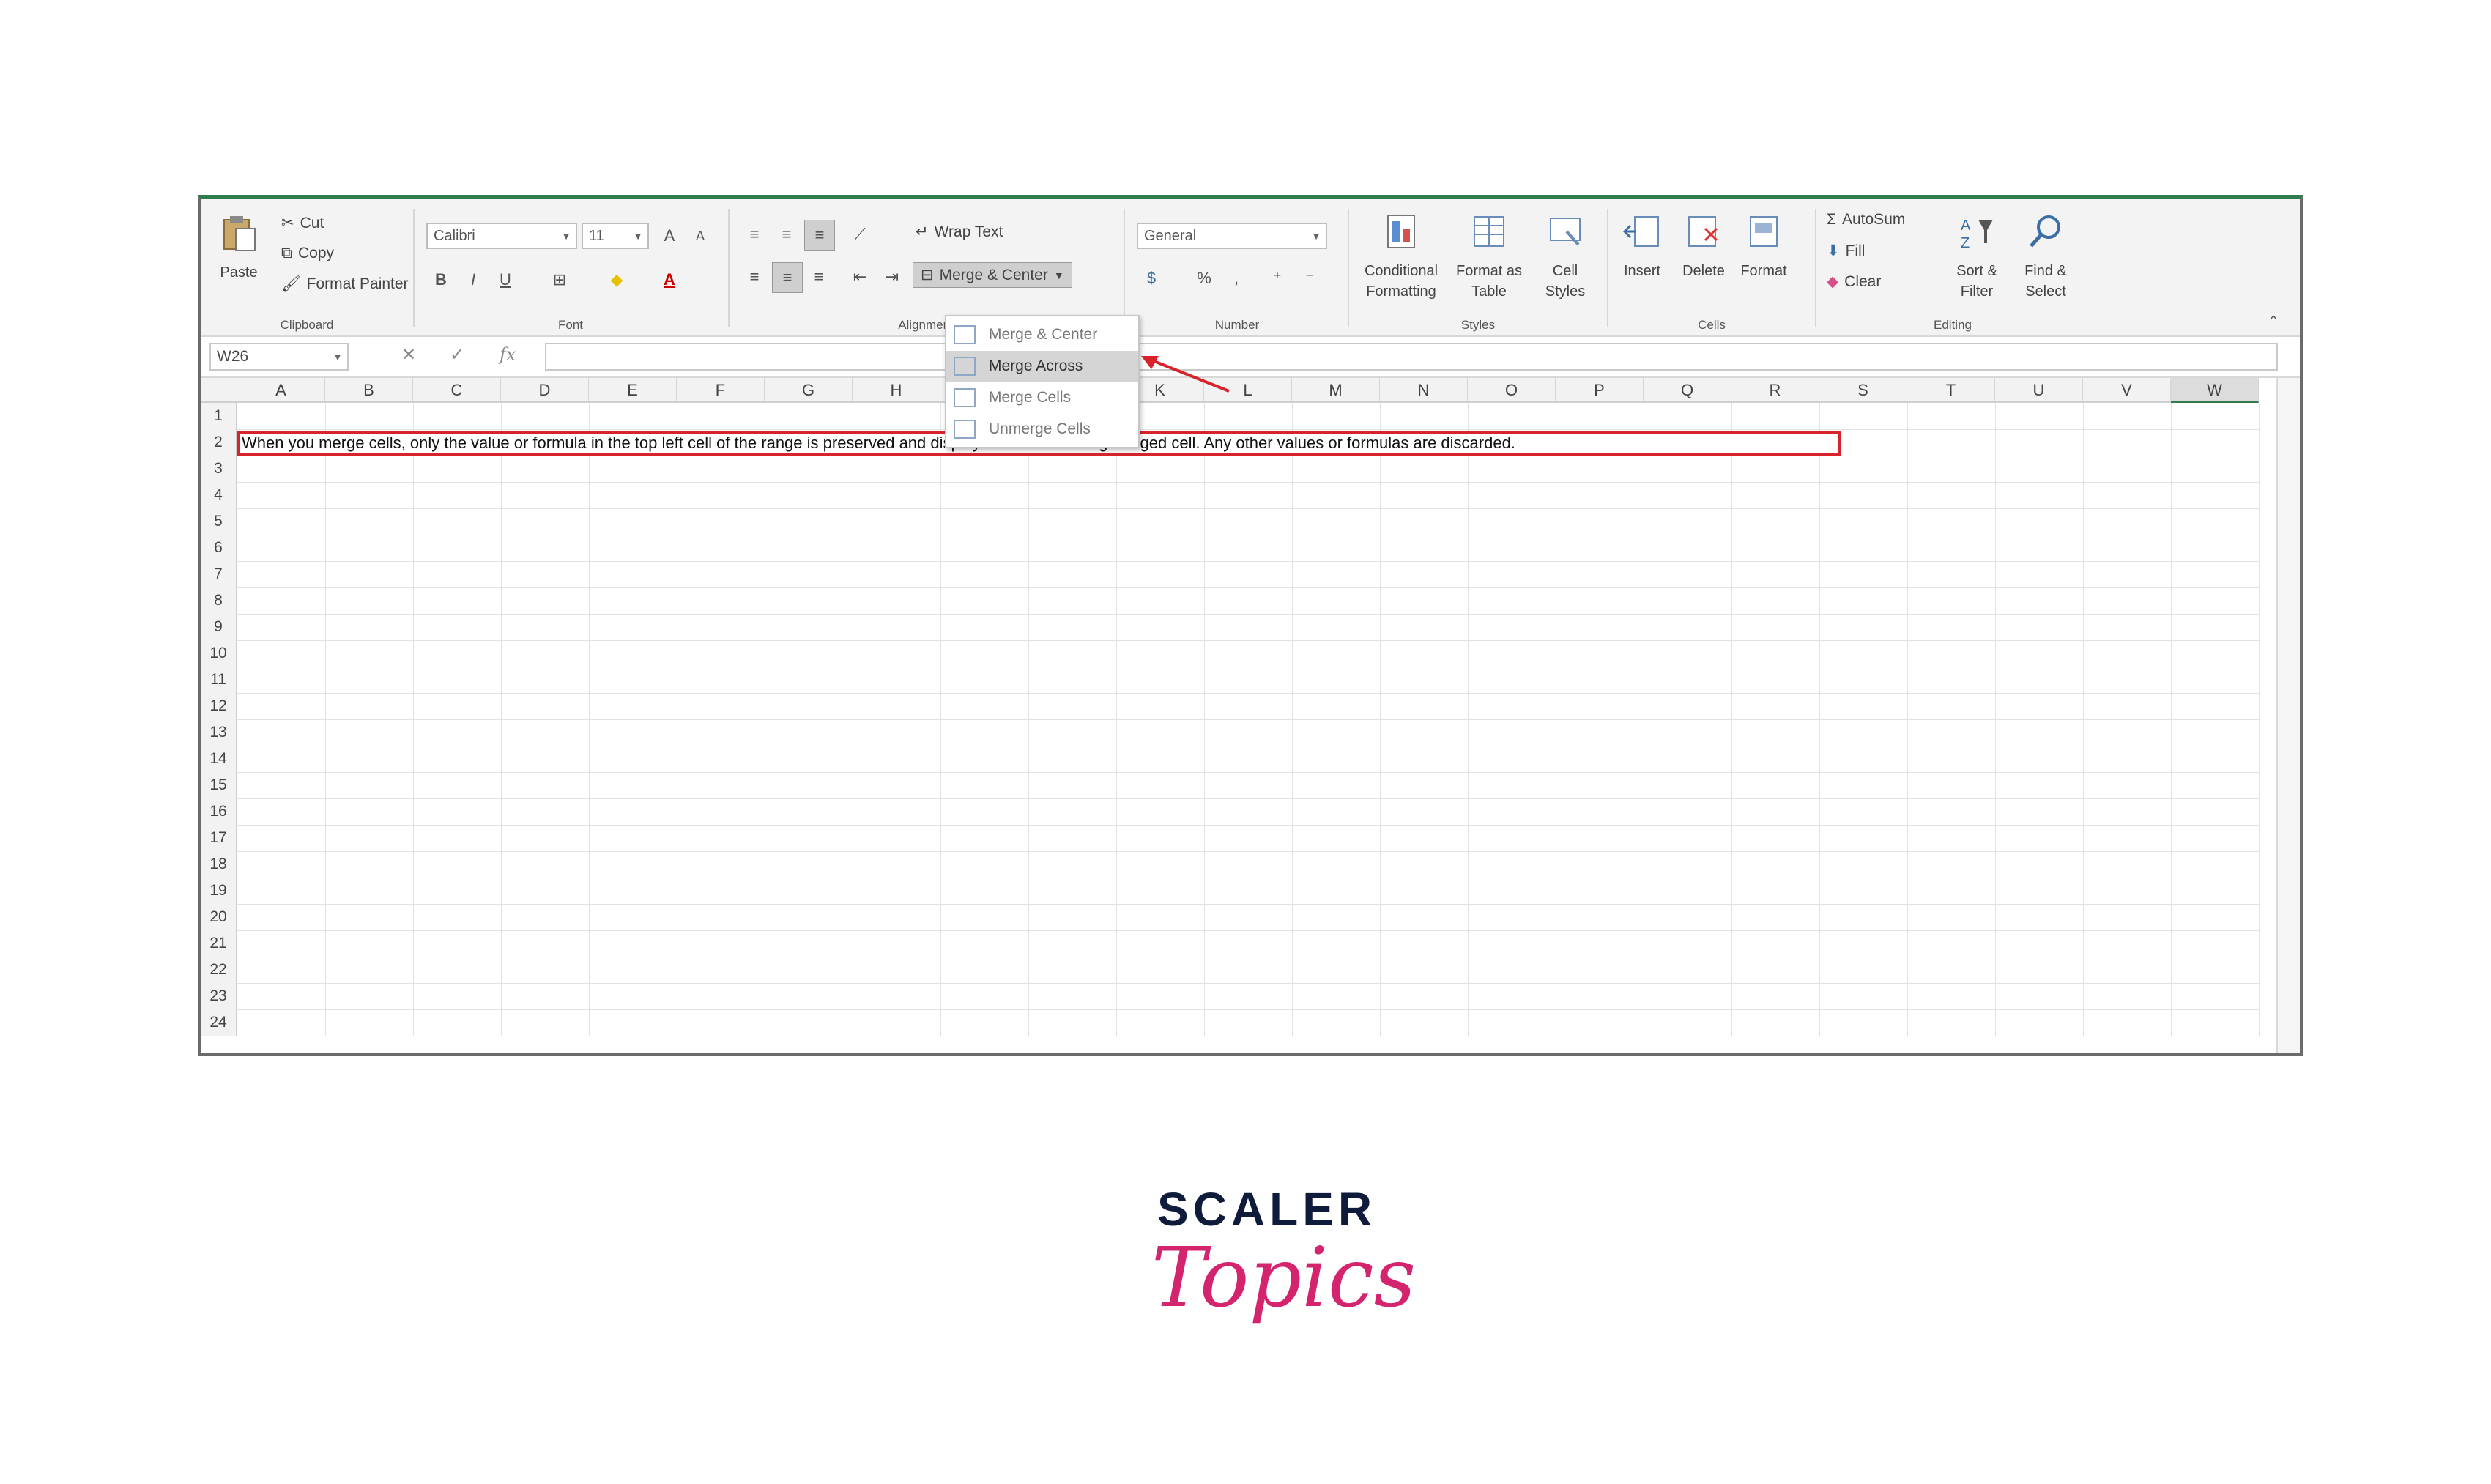 The width and height of the screenshot is (2491, 1484). Describe the element at coordinates (787, 277) in the screenshot. I see `align-center-icon: ≡` at that location.